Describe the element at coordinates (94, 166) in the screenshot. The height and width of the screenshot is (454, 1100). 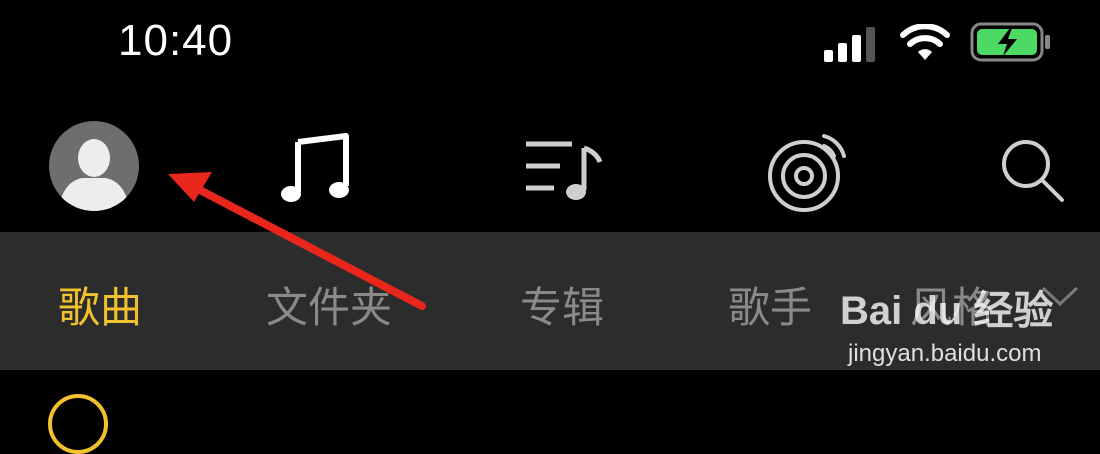
I see `avatar-icon` at that location.